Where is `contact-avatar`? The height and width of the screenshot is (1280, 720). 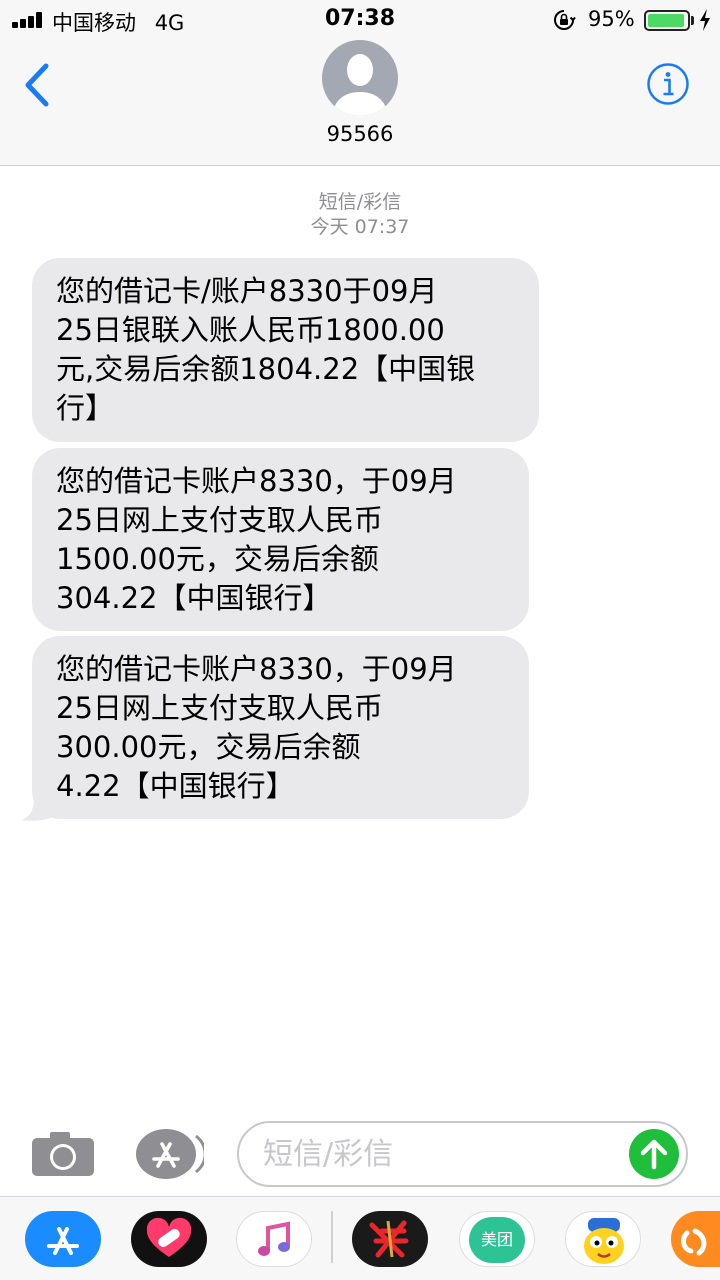
contact-avatar is located at coordinates (360, 78).